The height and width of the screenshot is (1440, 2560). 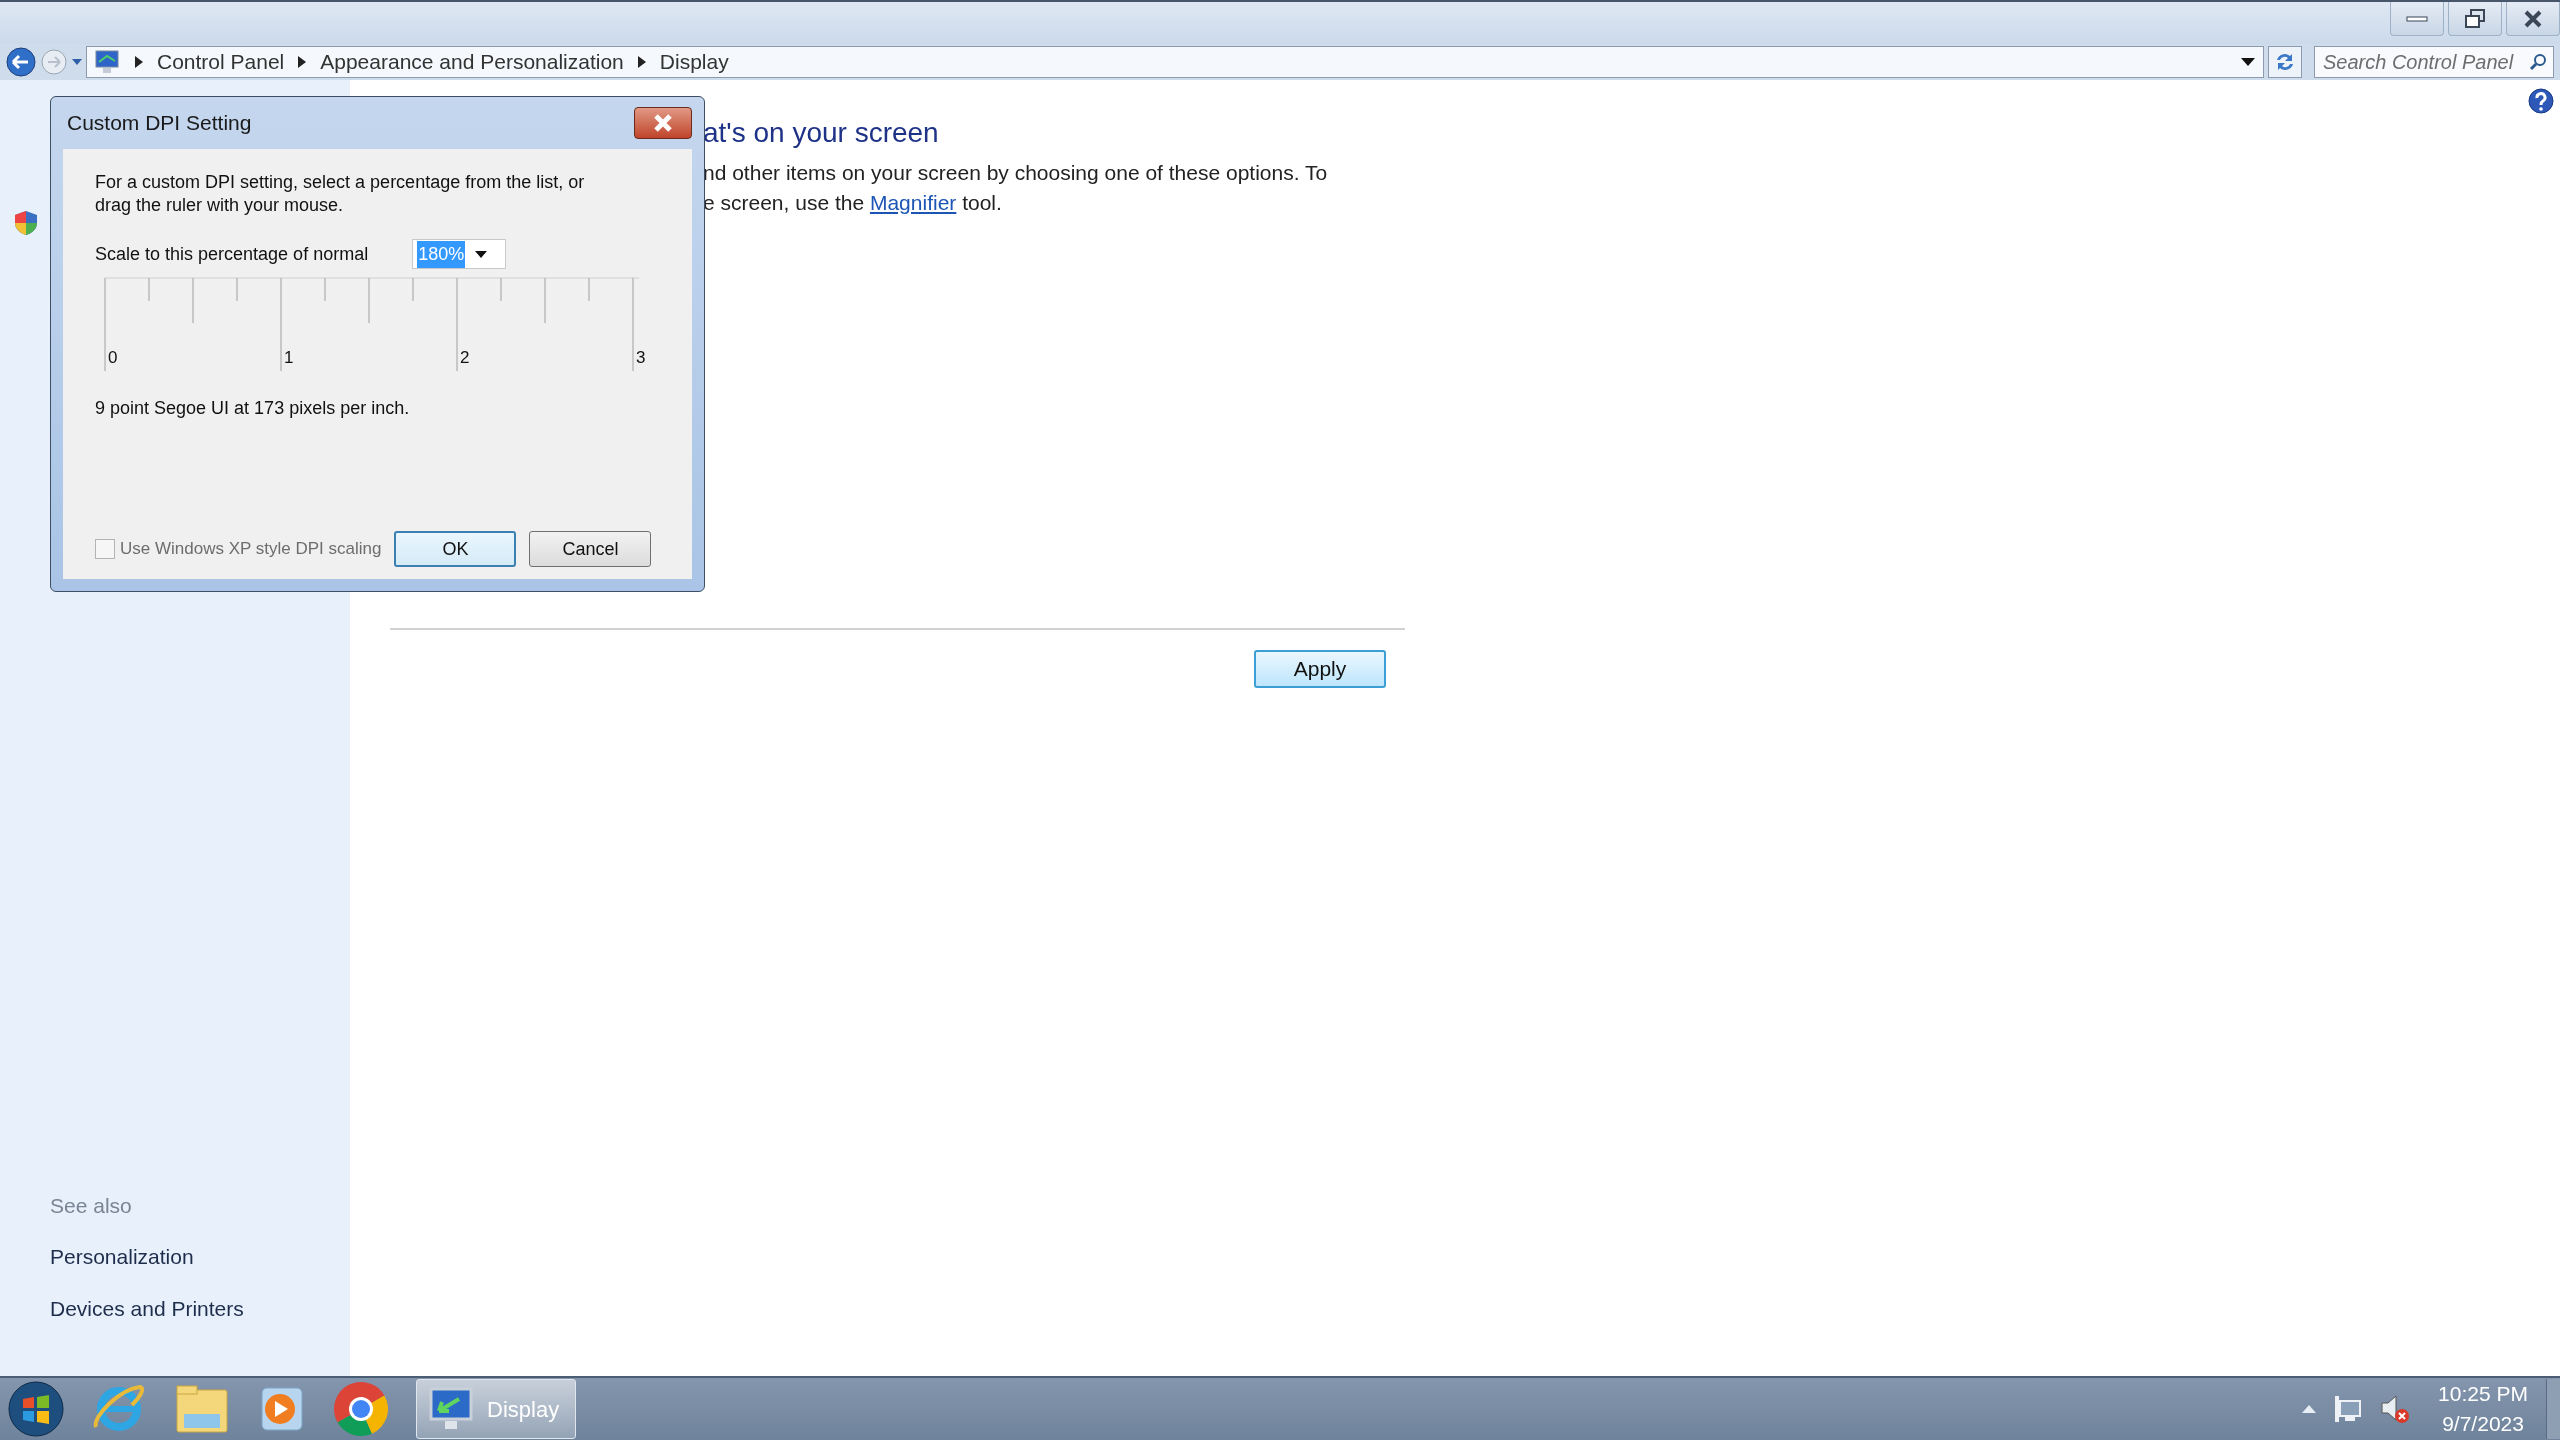 What do you see at coordinates (641, 358) in the screenshot?
I see `ruler-label: 3` at bounding box center [641, 358].